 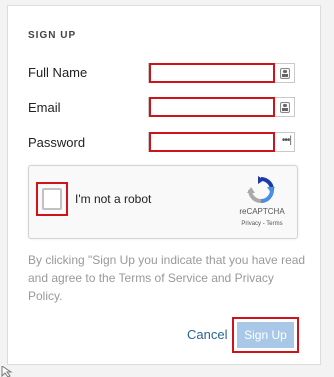 I want to click on signup-button-highlight: Sign Up, so click(x=265, y=335).